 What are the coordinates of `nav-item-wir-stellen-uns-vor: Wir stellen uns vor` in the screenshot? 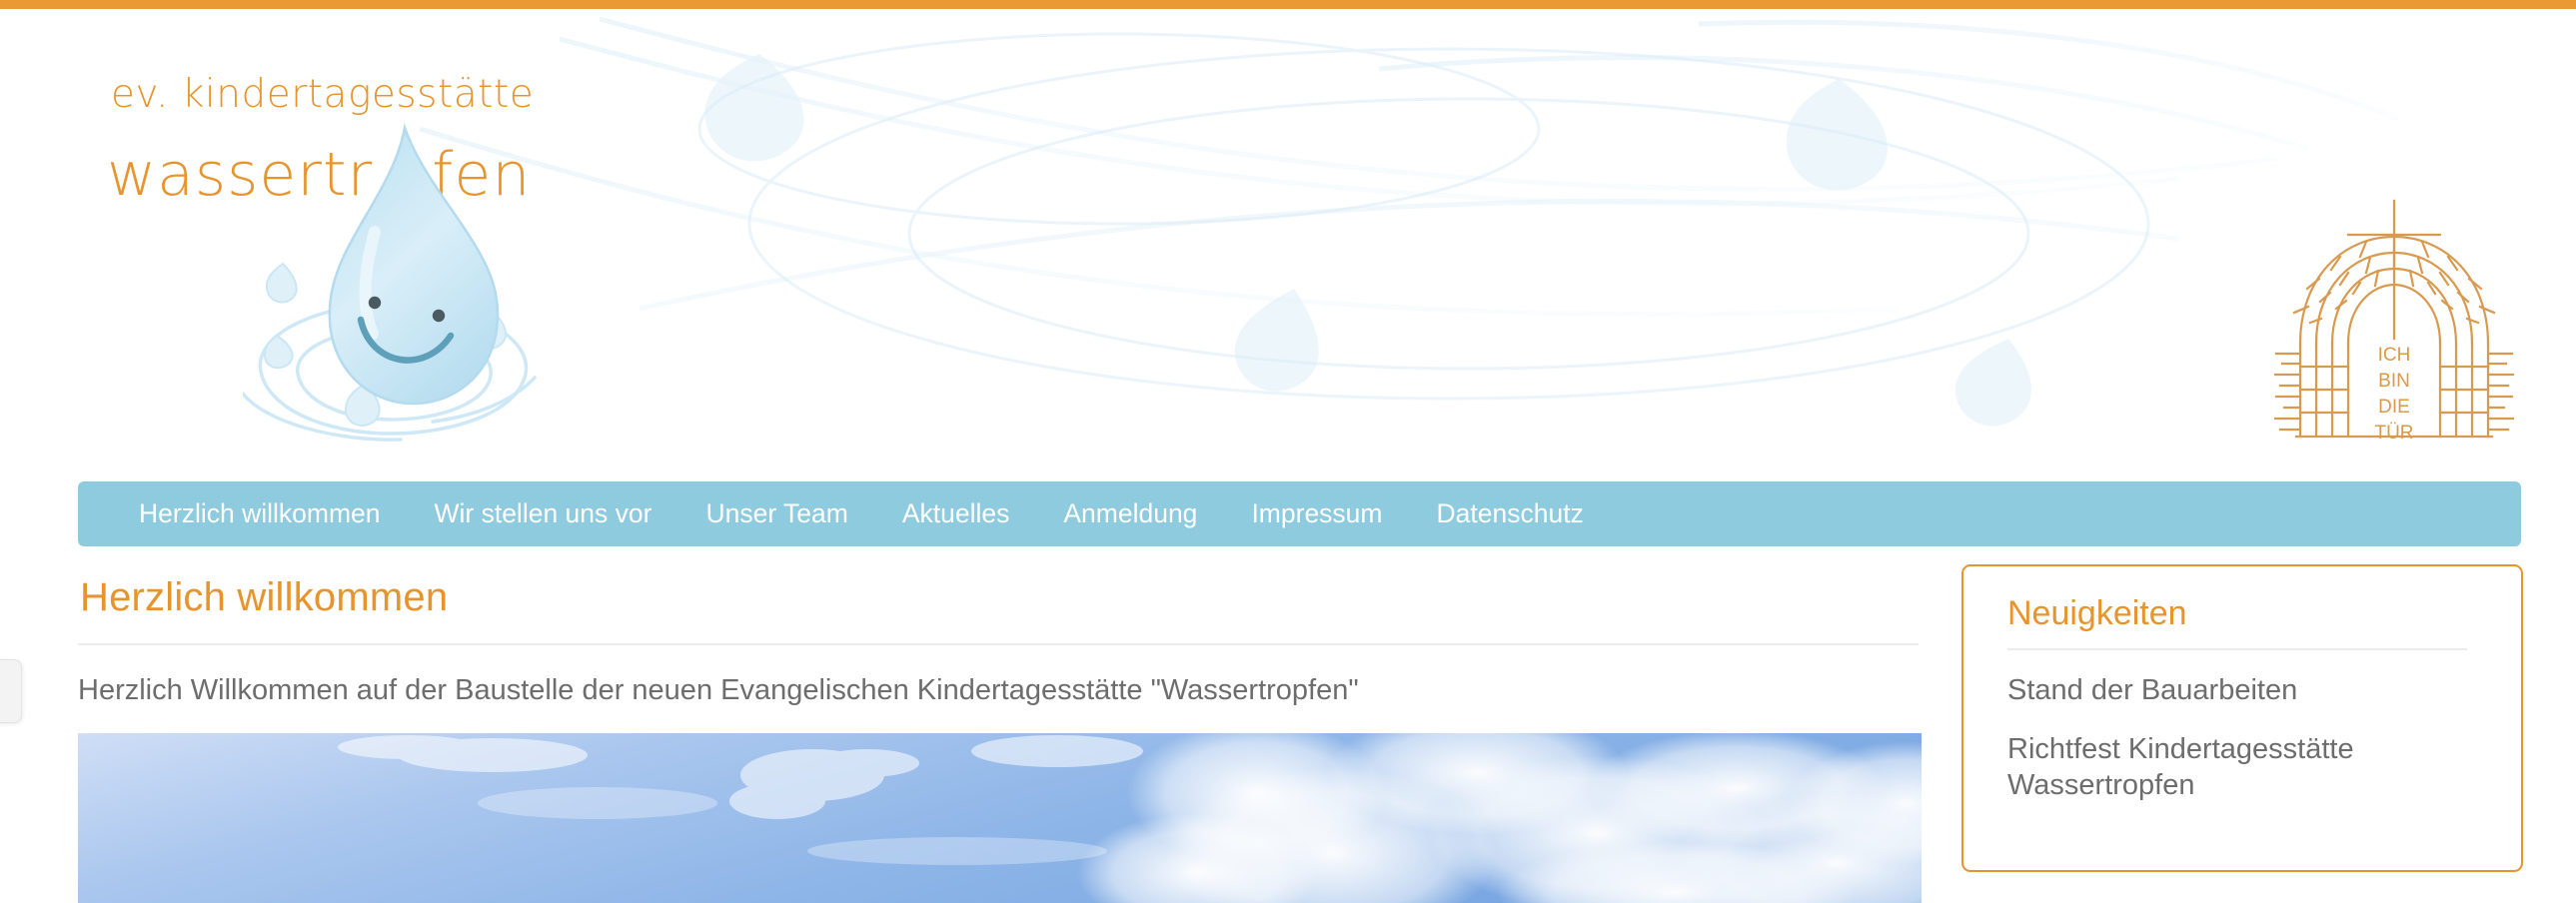 It's located at (543, 513).